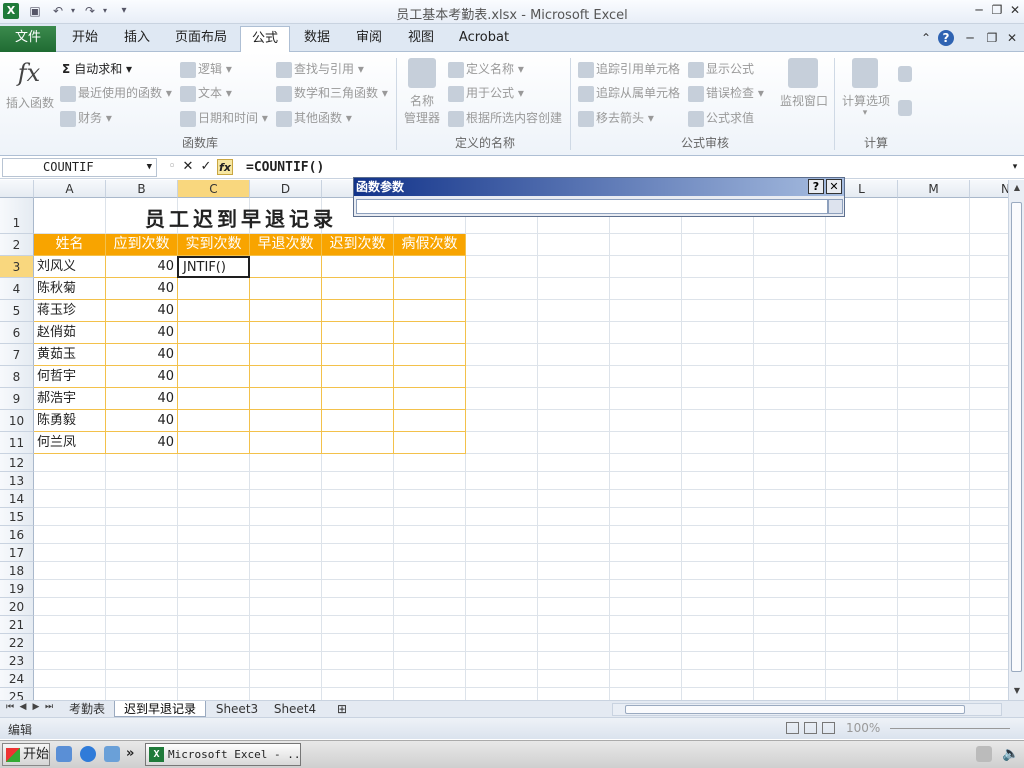 The width and height of the screenshot is (1024, 768). Describe the element at coordinates (989, 189) in the screenshot. I see `column-header: N` at that location.